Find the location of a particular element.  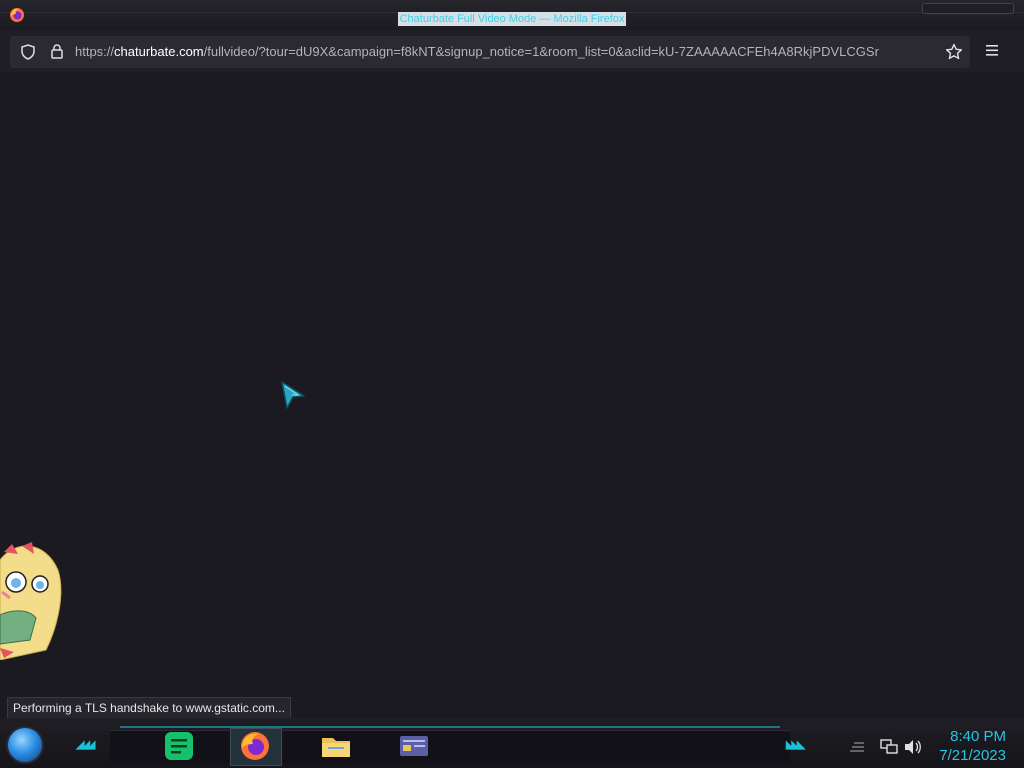

taskbar-chevrons-right-icon: ◣◣◣ is located at coordinates (795, 745).